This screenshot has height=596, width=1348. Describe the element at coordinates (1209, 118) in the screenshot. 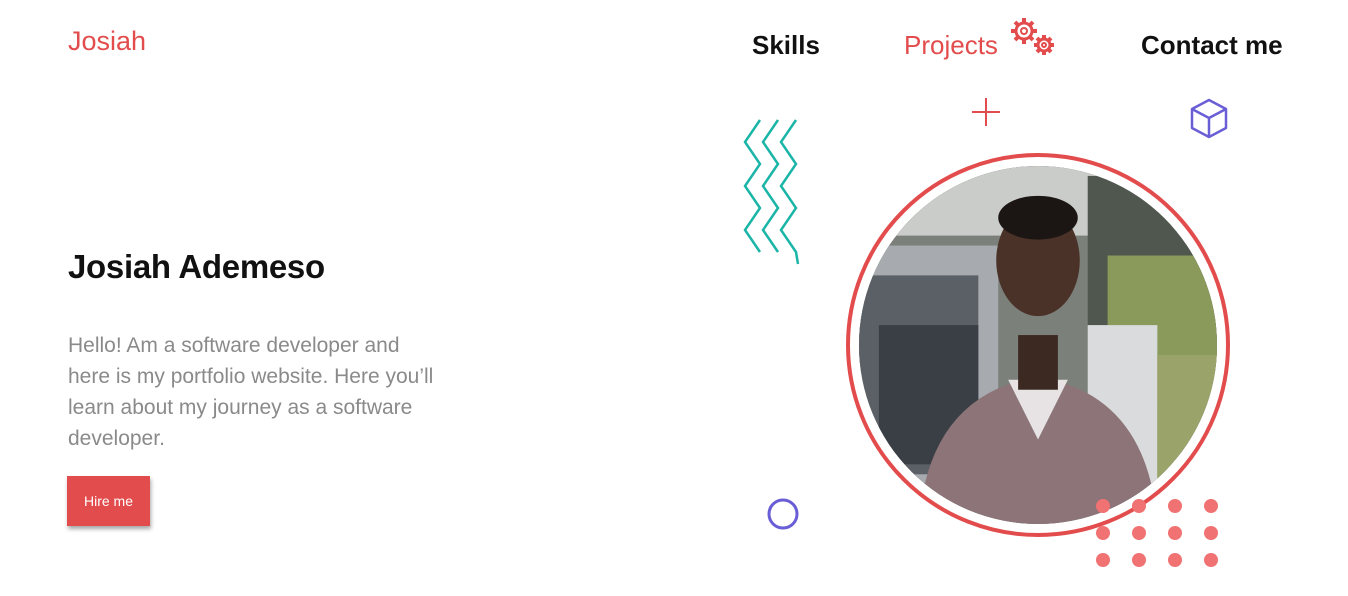

I see `cube-icon` at that location.